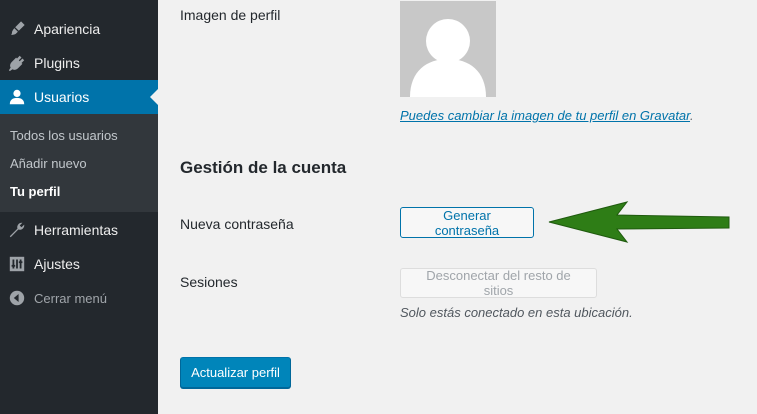  I want to click on sidebar-item-label: Ajustes, so click(57, 264).